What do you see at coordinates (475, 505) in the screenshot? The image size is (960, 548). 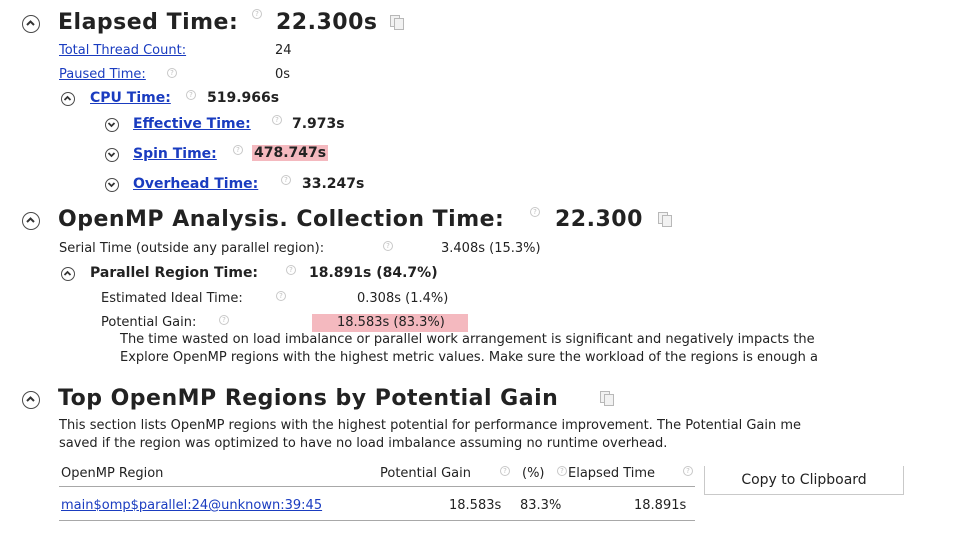 I see `region-potential-gain: 18.583s` at bounding box center [475, 505].